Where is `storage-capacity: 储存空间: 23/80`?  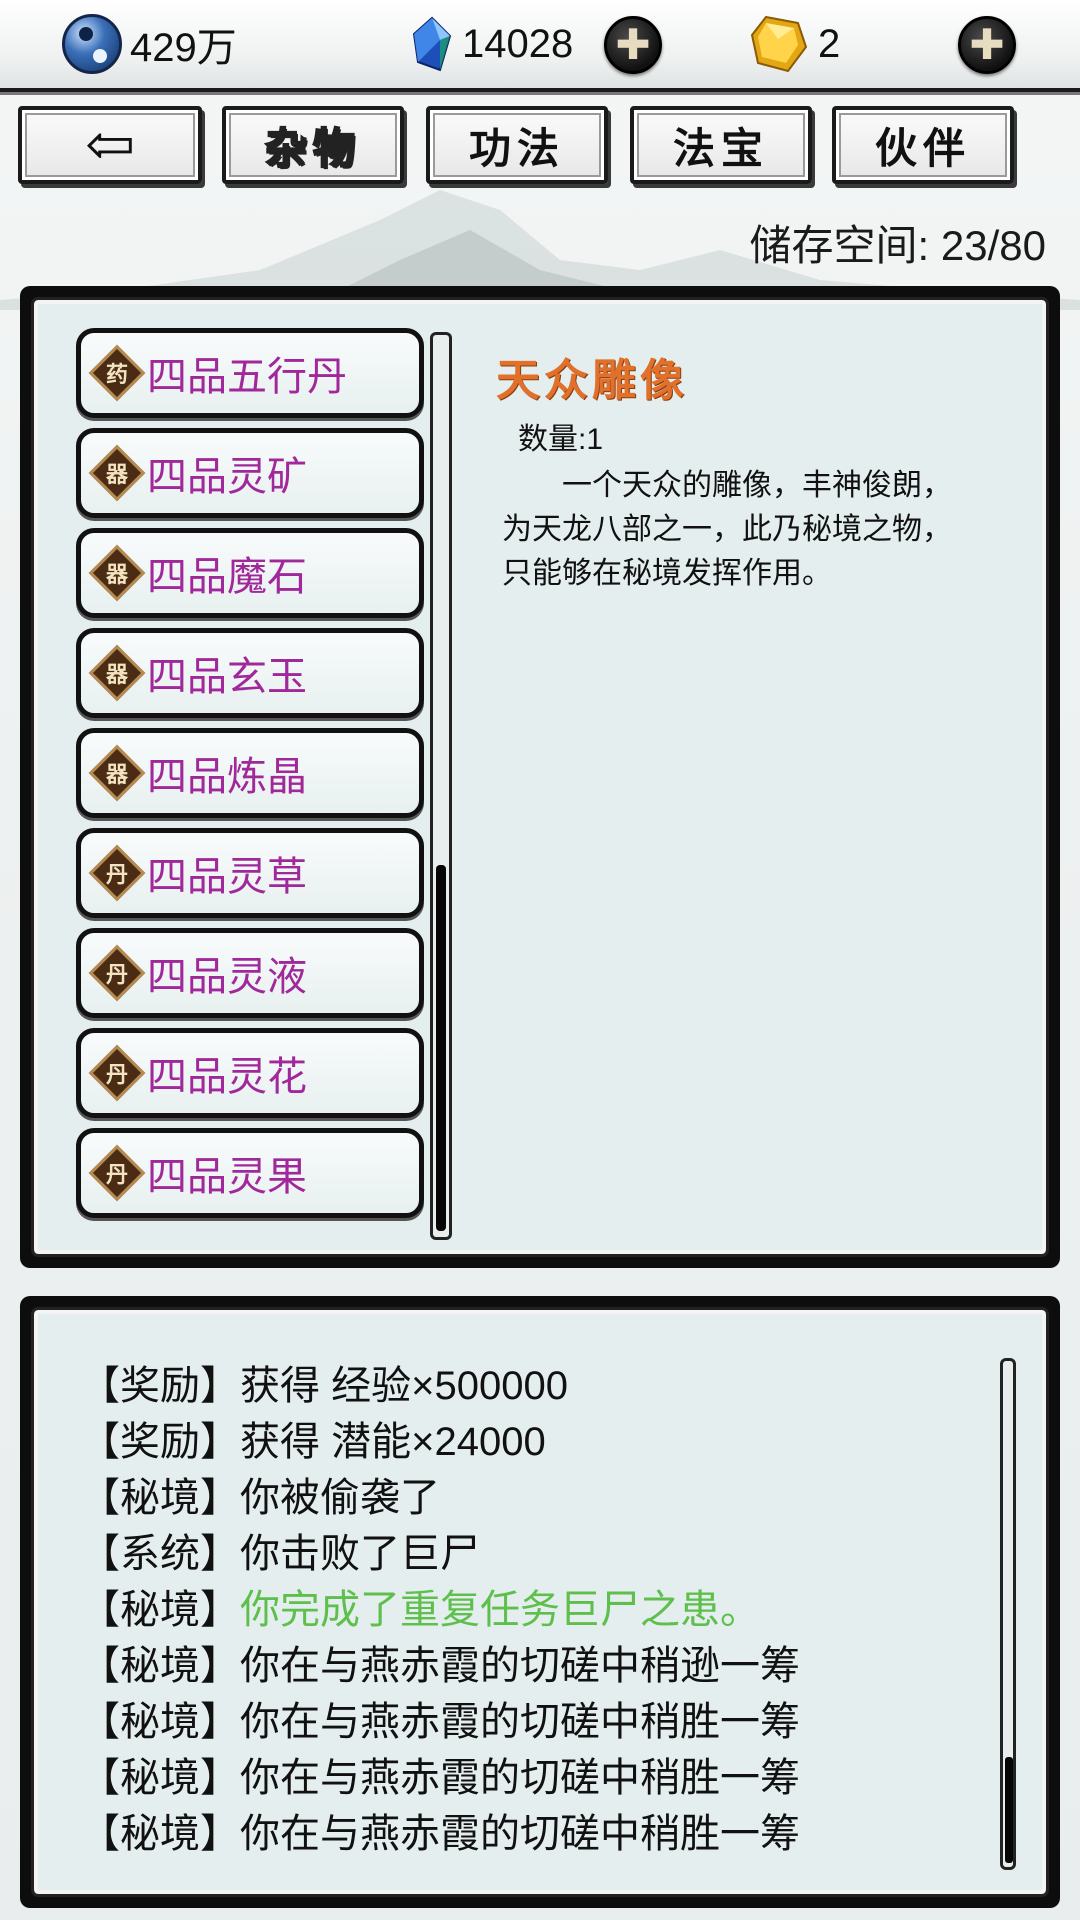 storage-capacity: 储存空间: 23/80 is located at coordinates (897, 245).